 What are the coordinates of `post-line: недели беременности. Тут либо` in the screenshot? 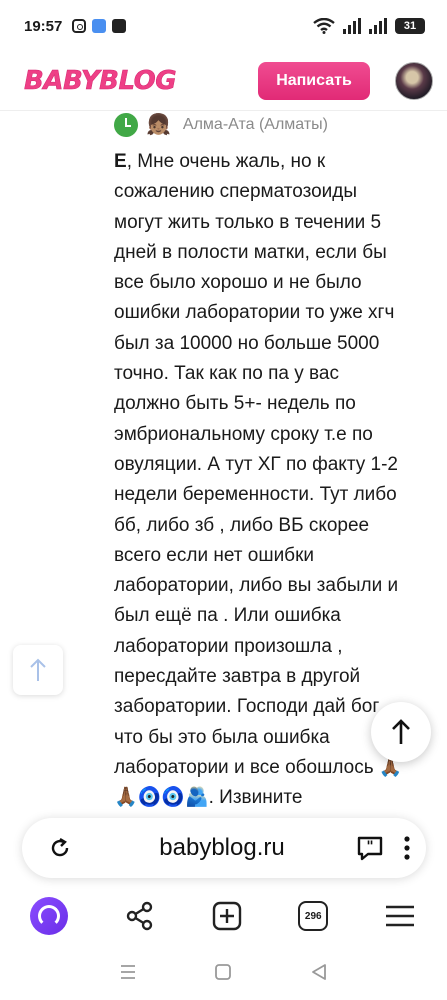 It's located at (255, 495).